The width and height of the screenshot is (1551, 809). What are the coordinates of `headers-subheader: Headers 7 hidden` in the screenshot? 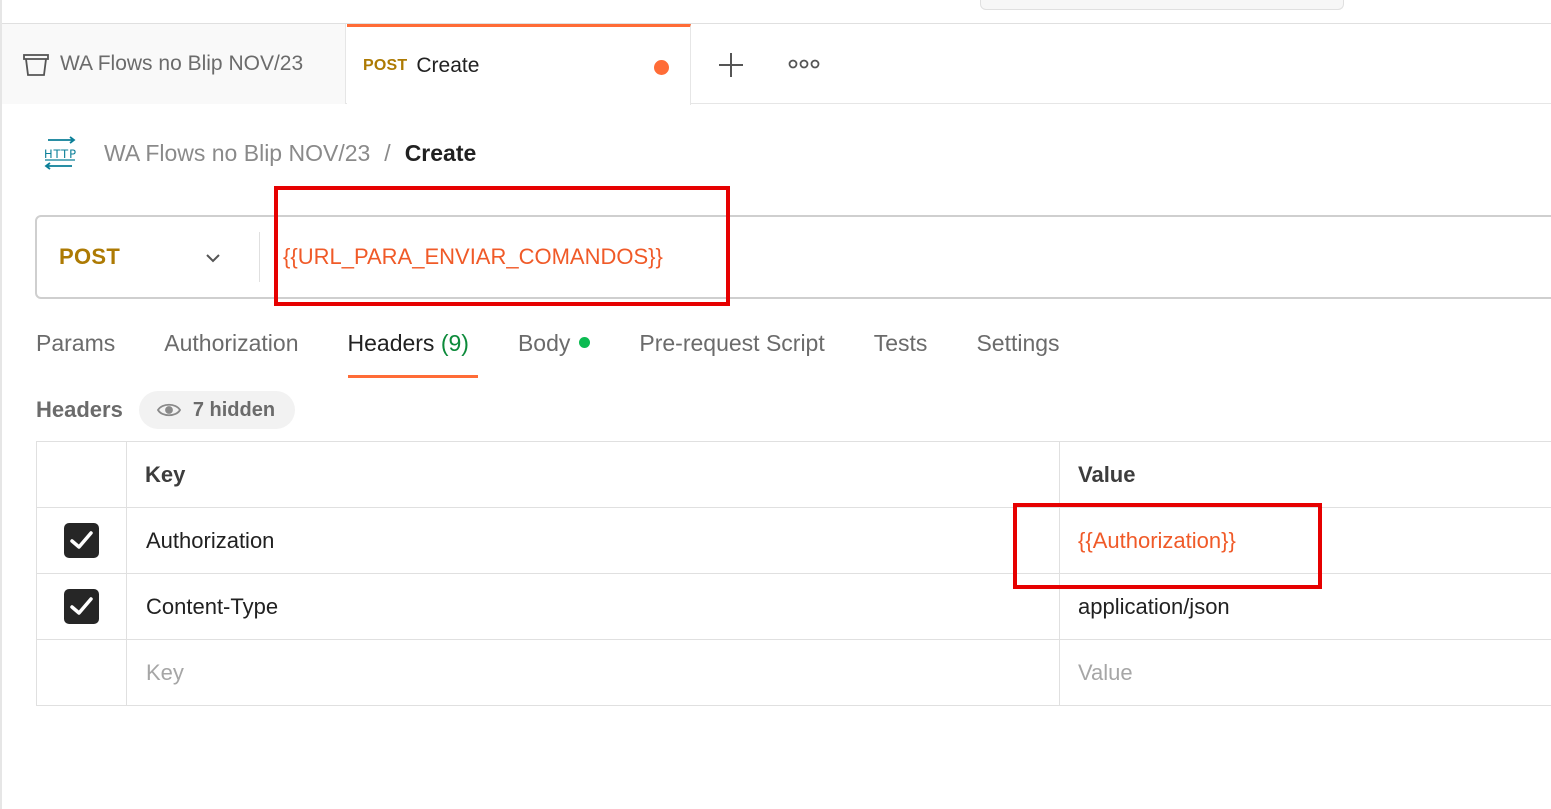 It's located at (166, 410).